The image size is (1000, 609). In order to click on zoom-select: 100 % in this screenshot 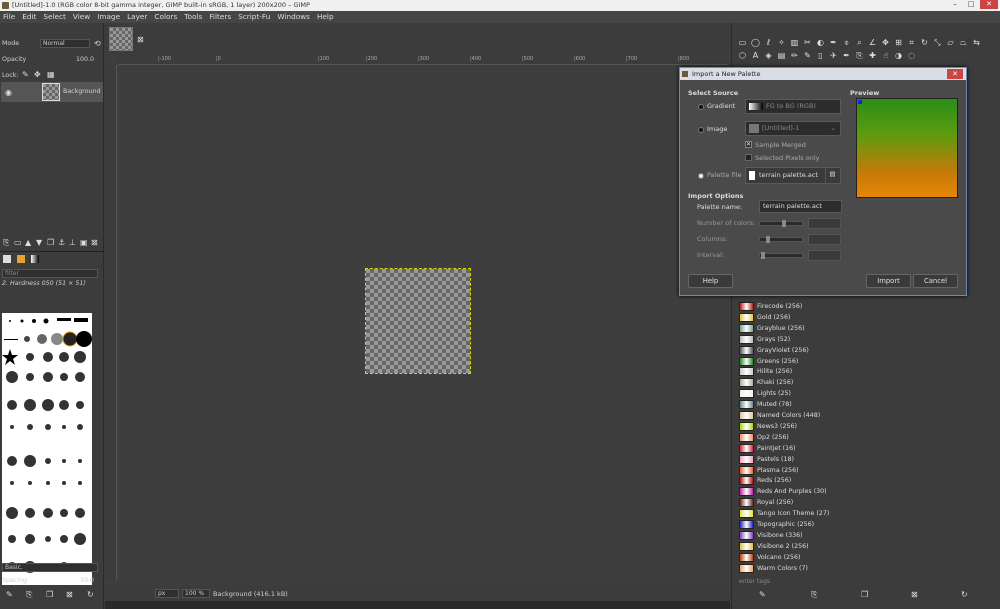, I will do `click(196, 593)`.